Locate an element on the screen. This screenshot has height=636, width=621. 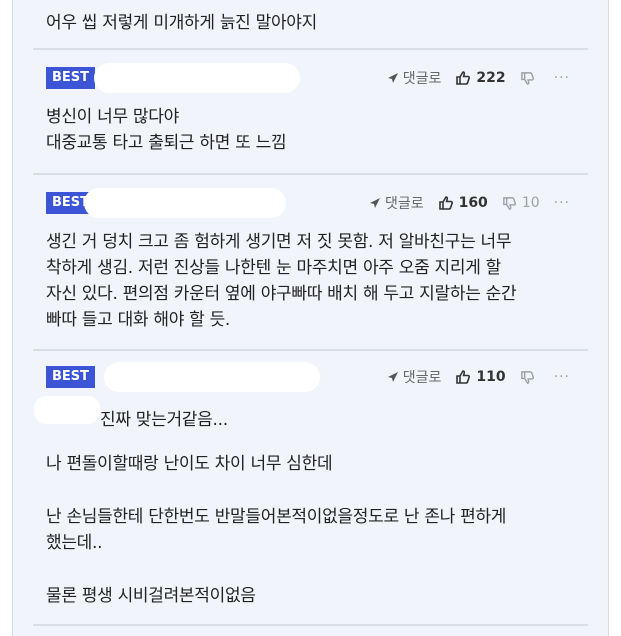
comment-line: 했는데.. is located at coordinates (74, 543).